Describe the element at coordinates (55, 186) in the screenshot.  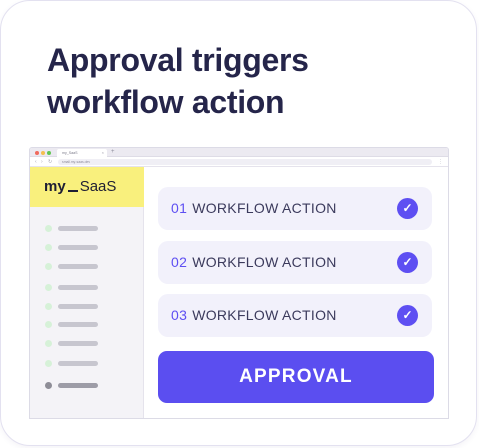
I see `logo-text-my: my` at that location.